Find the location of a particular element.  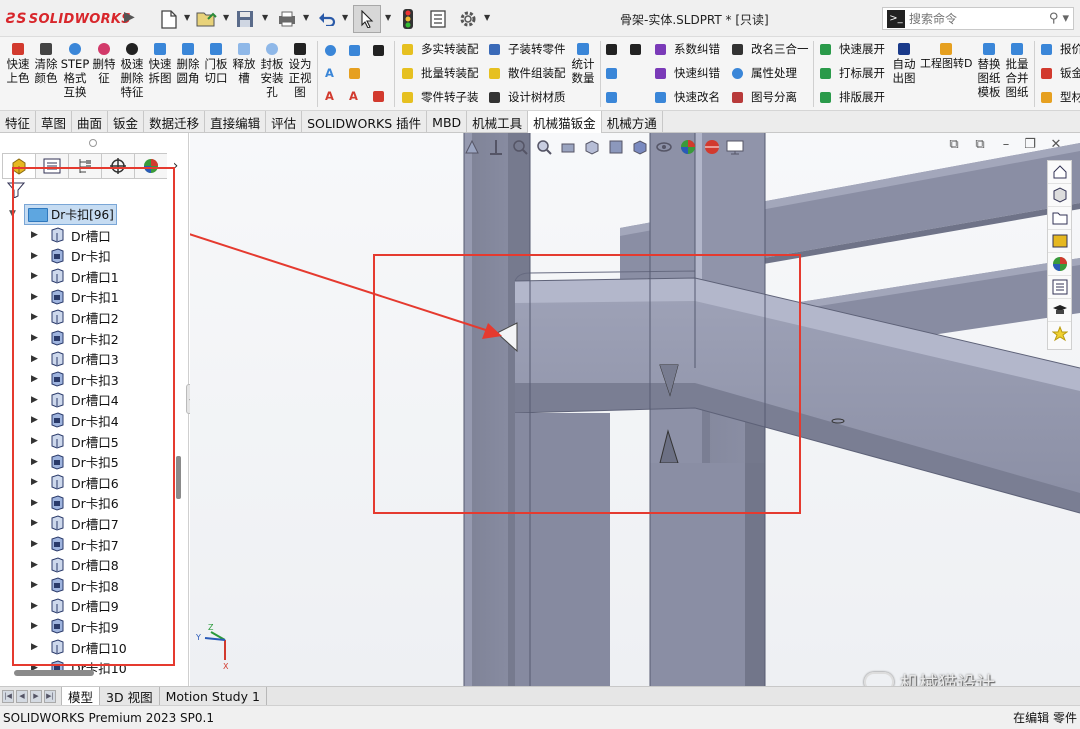

tree-item: ▶ Dr卡扣 is located at coordinates (71, 256).